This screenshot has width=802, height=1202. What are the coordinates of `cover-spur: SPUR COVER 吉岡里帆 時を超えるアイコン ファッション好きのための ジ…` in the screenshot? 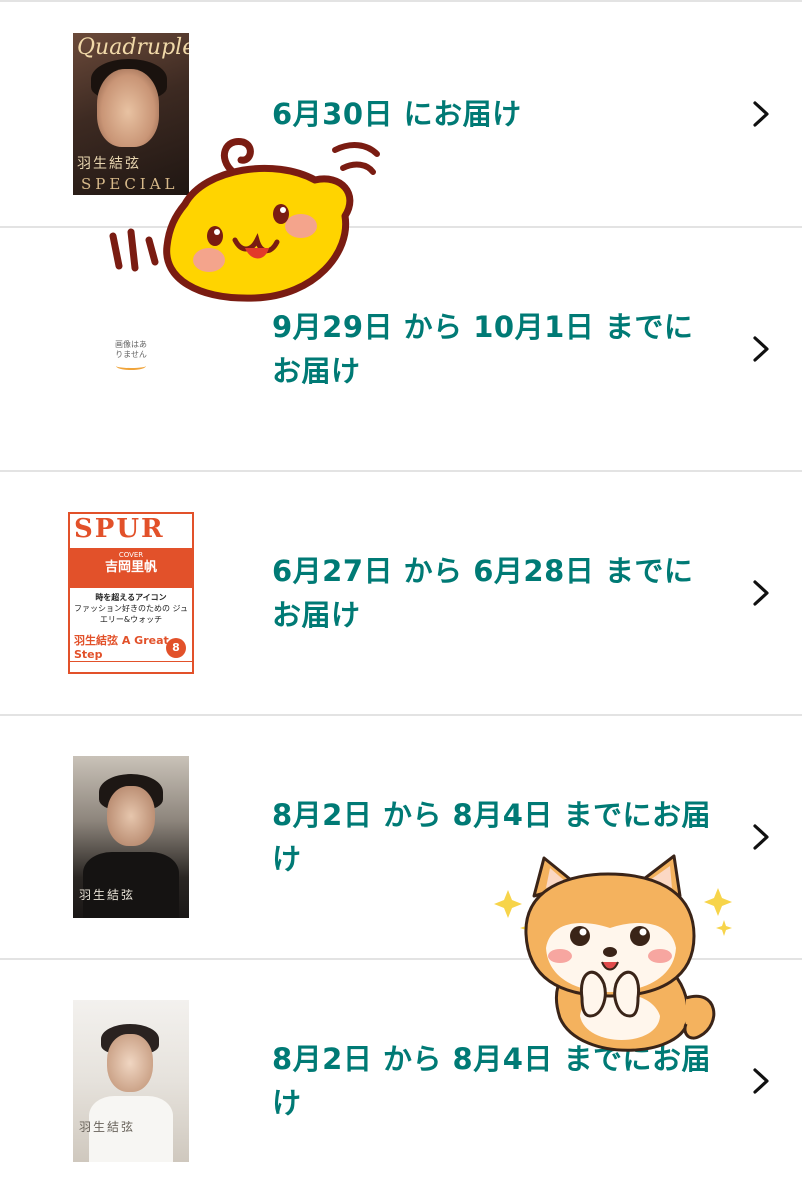 It's located at (131, 593).